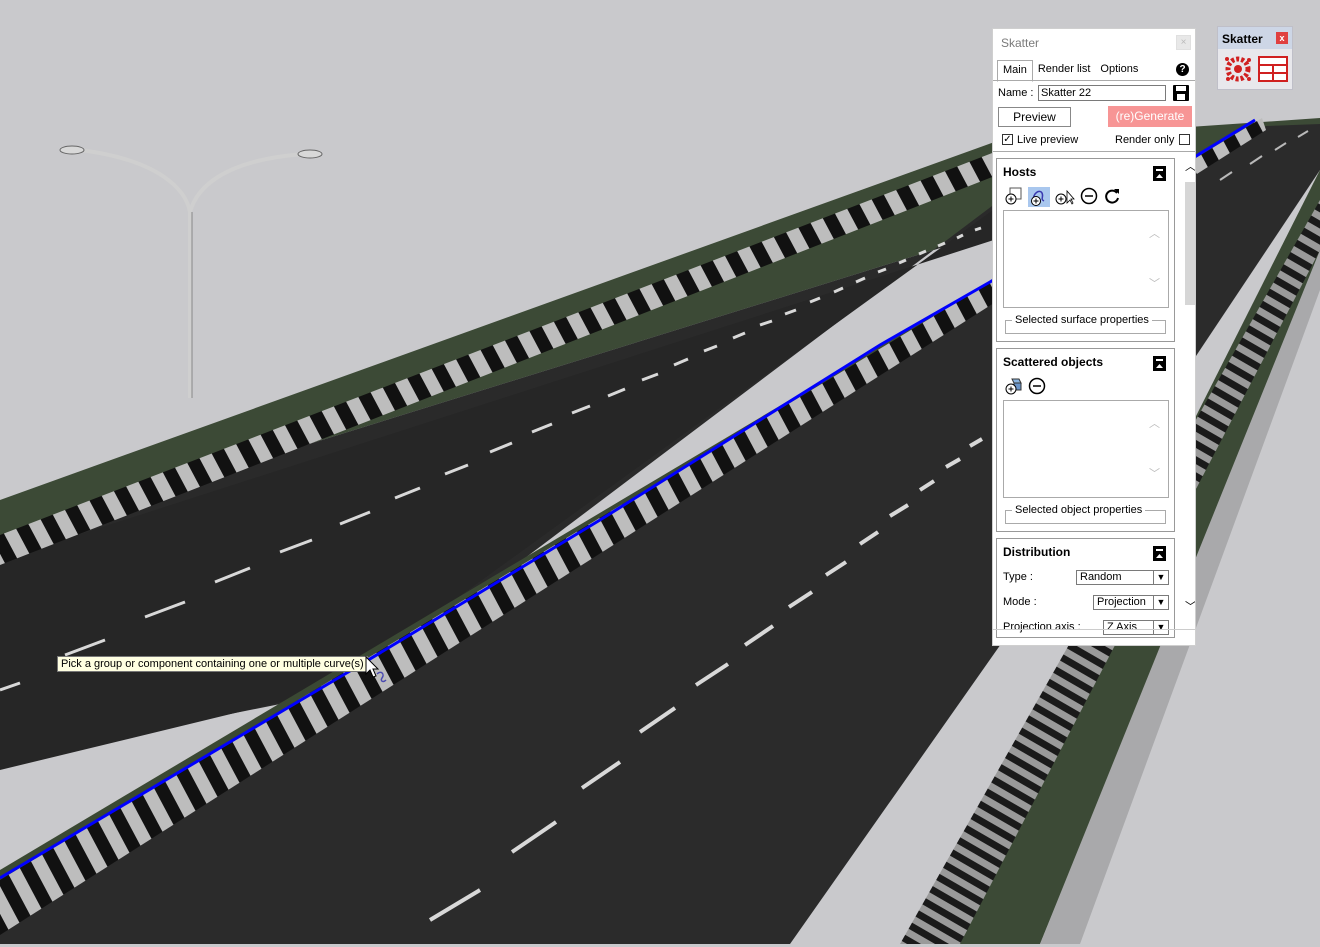 The height and width of the screenshot is (947, 1320). I want to click on add-surface-icon, so click(1014, 196).